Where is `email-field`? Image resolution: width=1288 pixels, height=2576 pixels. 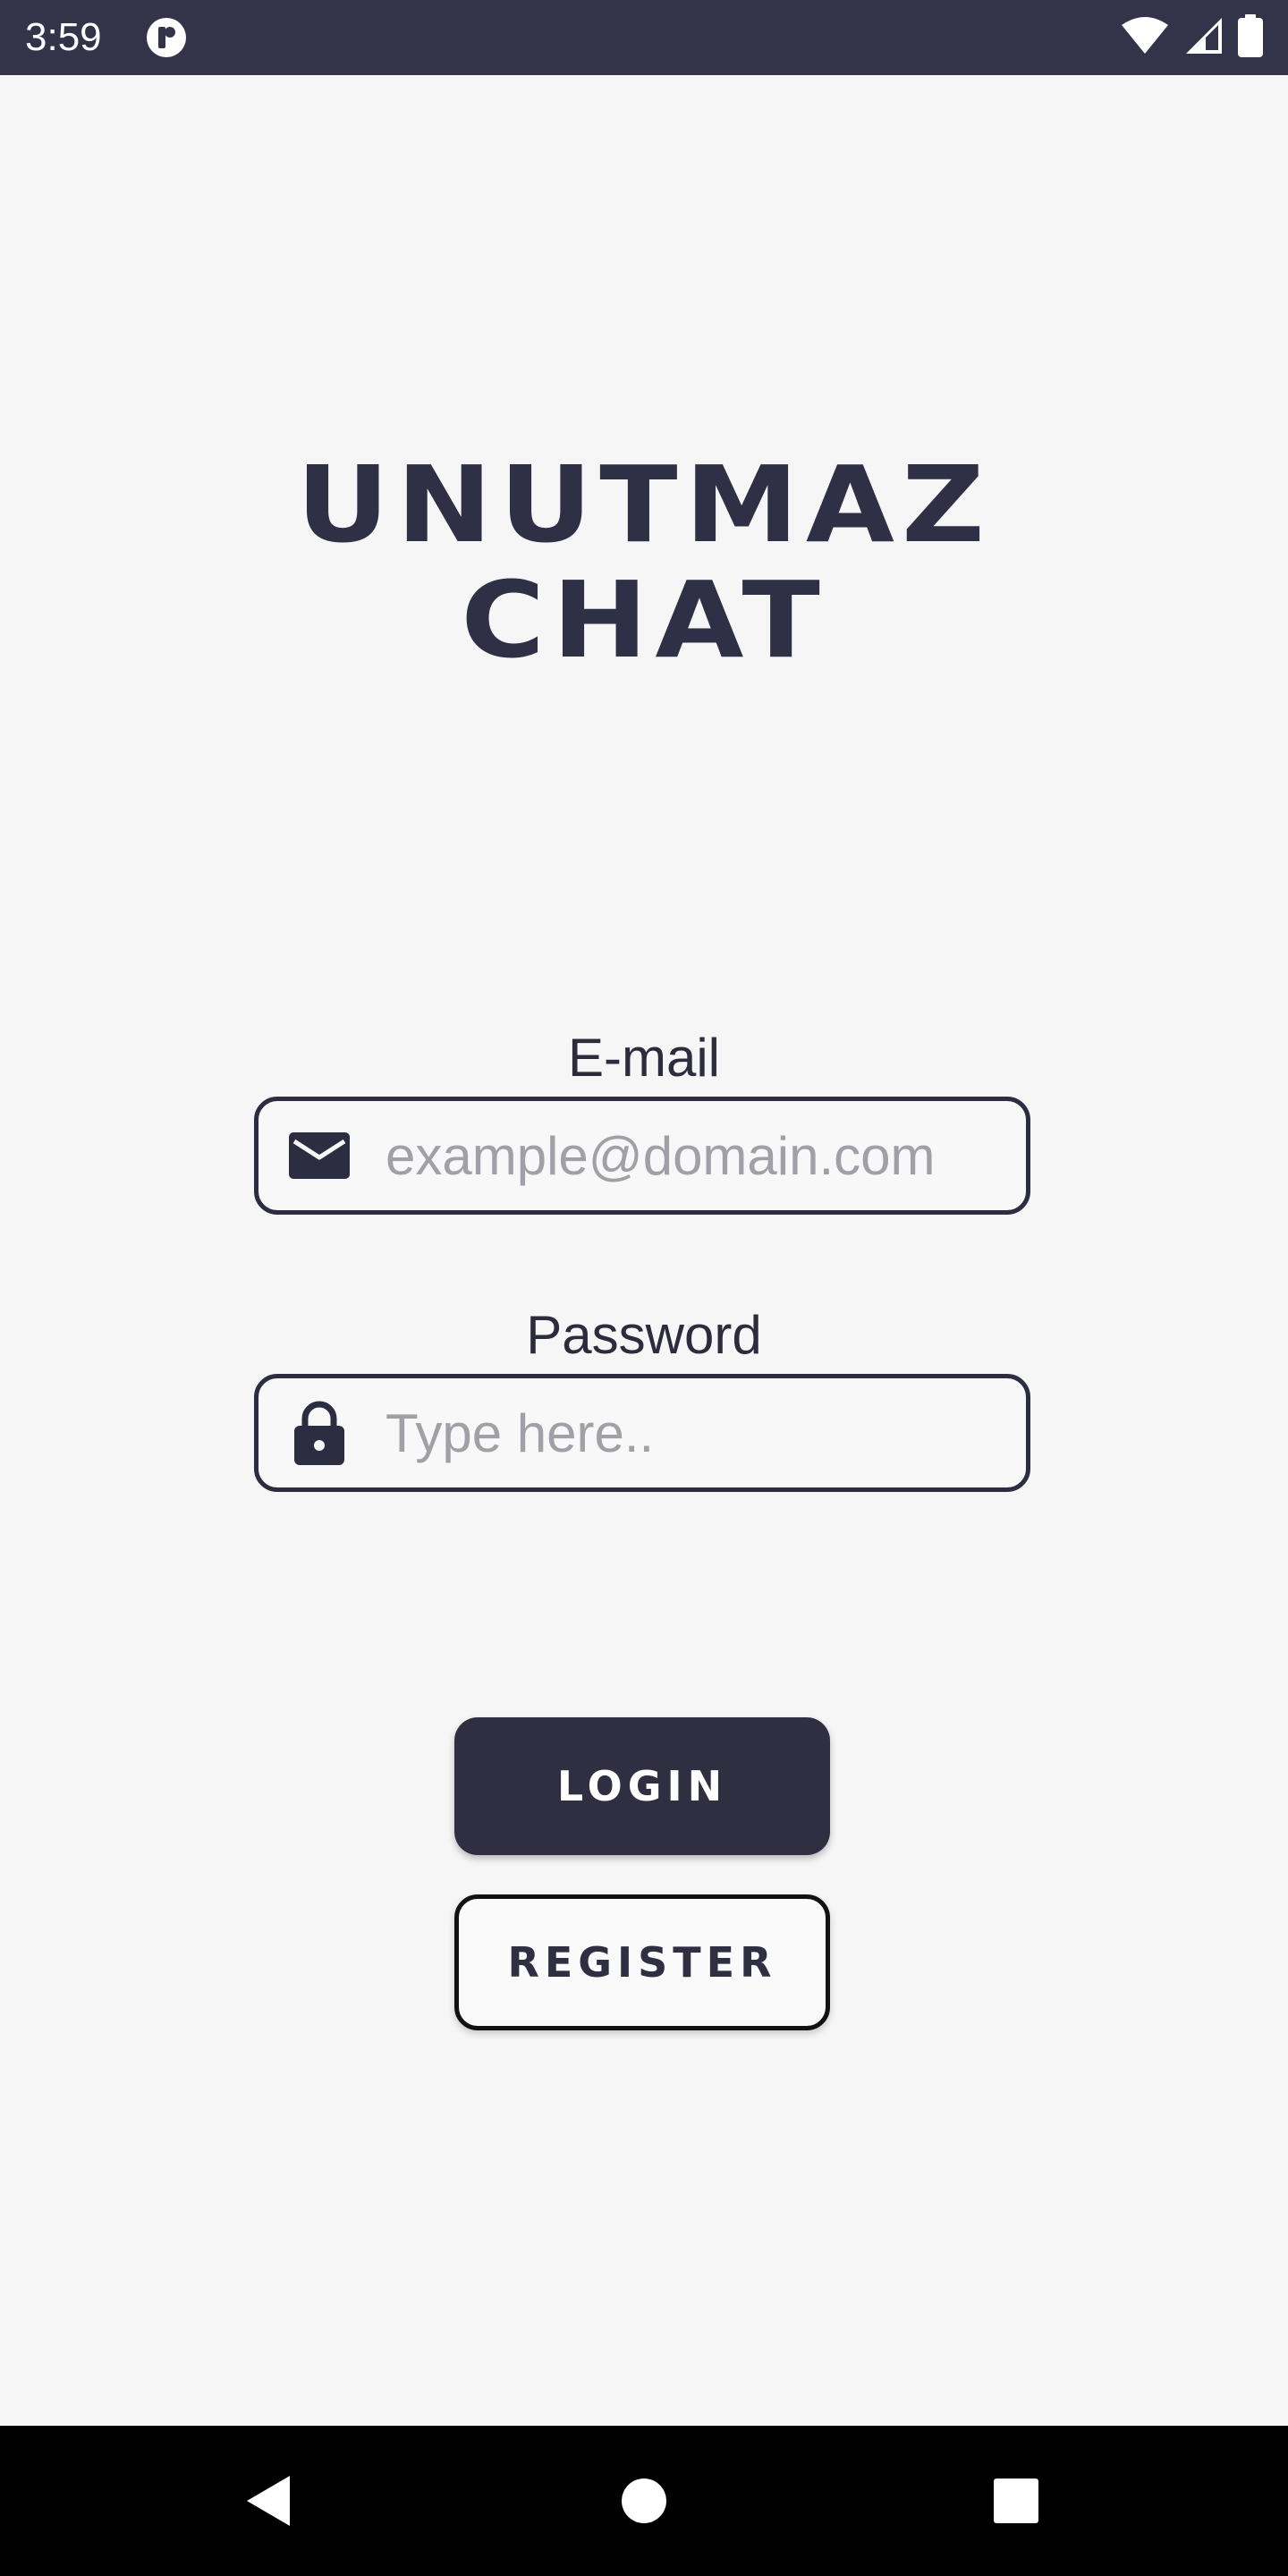 email-field is located at coordinates (642, 1156).